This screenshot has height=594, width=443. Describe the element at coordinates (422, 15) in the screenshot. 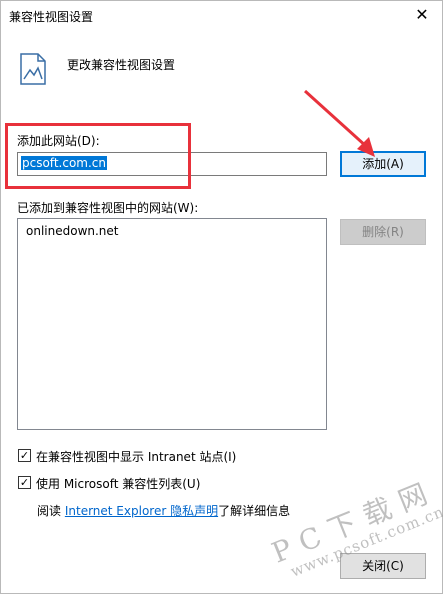

I see `close-icon: ✕` at that location.